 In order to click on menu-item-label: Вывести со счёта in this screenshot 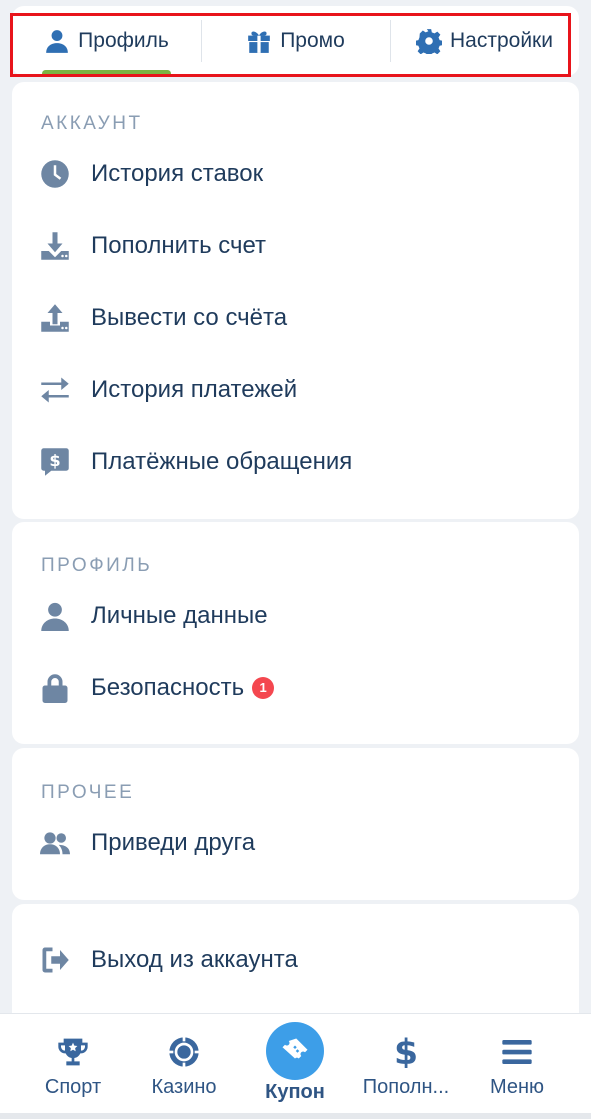, I will do `click(189, 317)`.